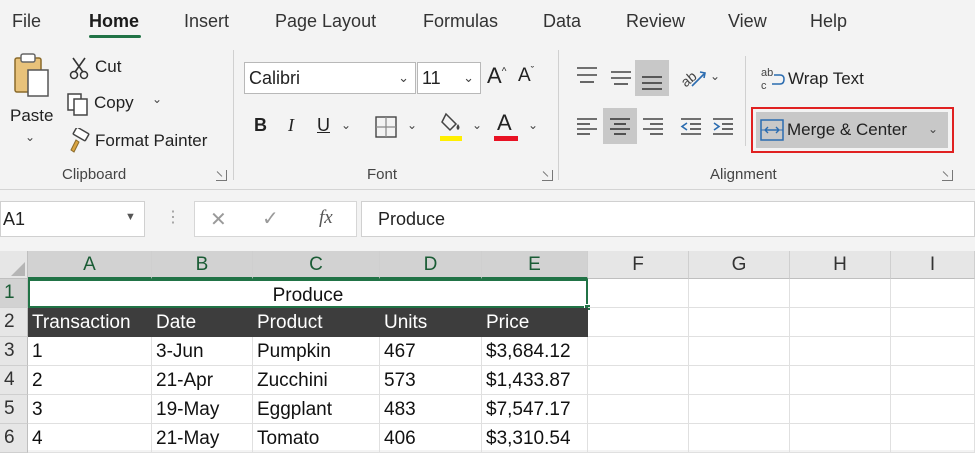  What do you see at coordinates (270, 218) in the screenshot?
I see `enter-check-icon: ✓` at bounding box center [270, 218].